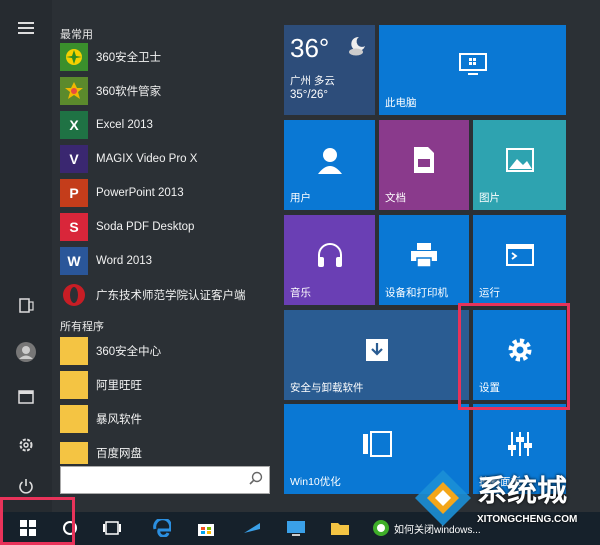 The width and height of the screenshot is (600, 545). I want to click on tile-run: 运行, so click(519, 260).